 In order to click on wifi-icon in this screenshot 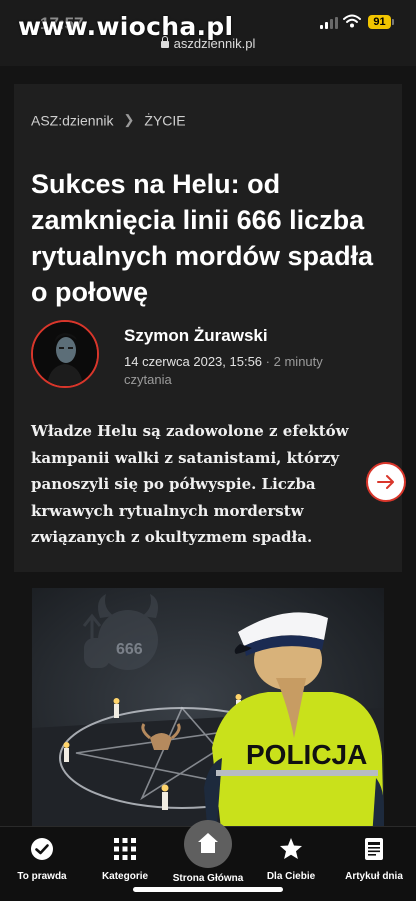, I will do `click(352, 21)`.